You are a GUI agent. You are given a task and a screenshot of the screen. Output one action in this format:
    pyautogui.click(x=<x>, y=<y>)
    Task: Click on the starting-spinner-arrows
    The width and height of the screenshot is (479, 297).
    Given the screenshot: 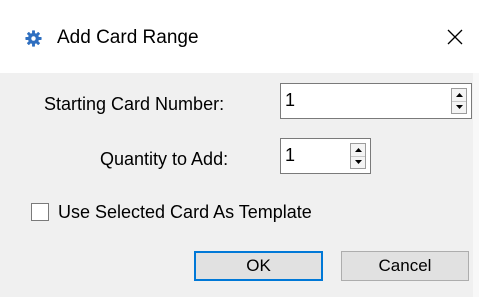 What is the action you would take?
    pyautogui.click(x=459, y=101)
    